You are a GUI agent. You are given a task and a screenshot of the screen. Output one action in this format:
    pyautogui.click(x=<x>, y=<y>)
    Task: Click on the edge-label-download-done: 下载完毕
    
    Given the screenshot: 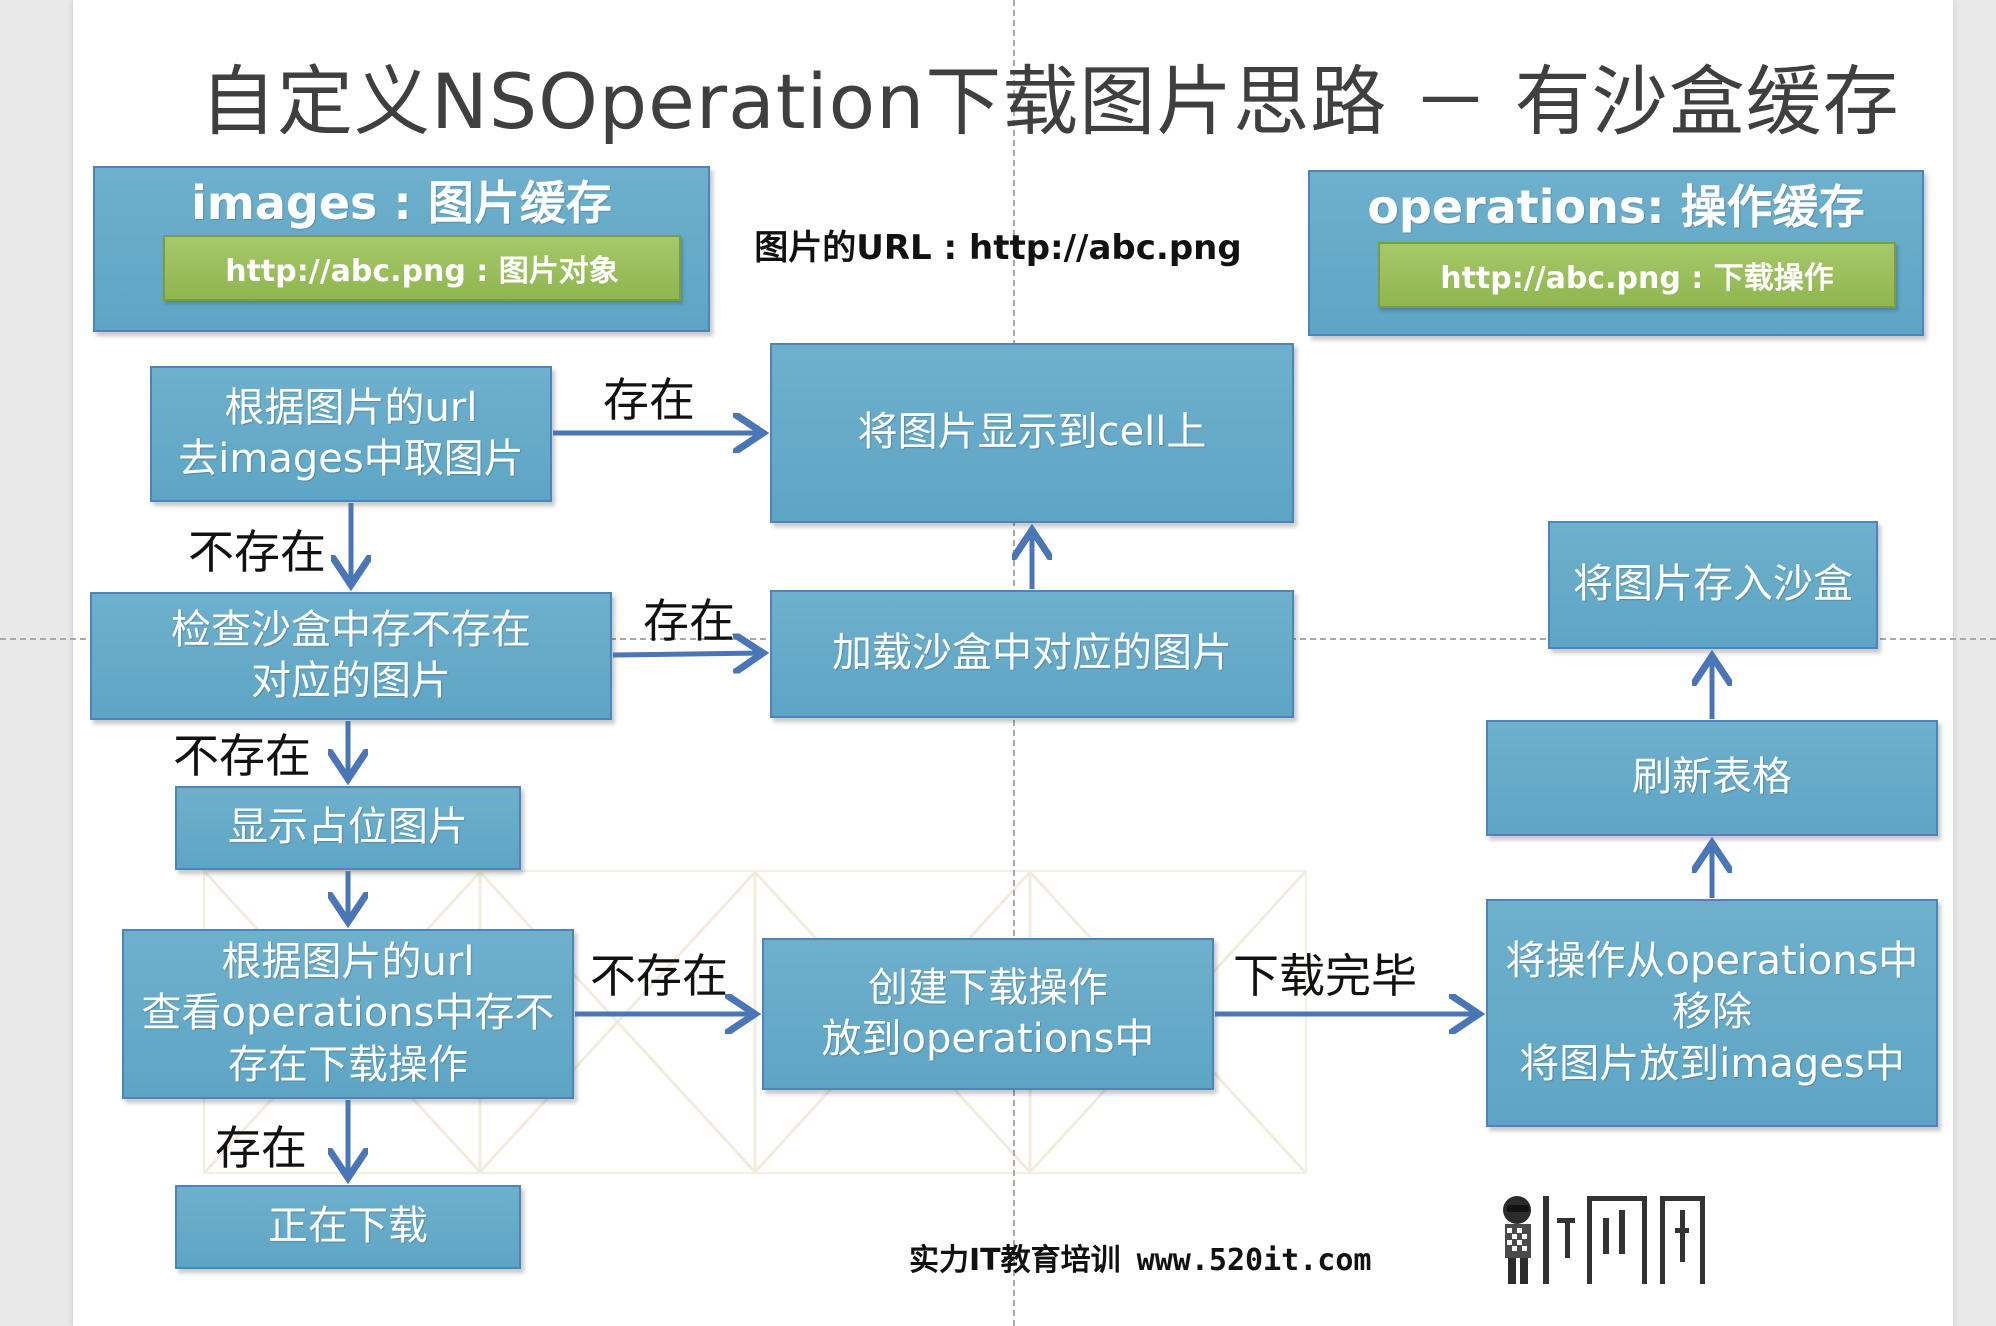 What is the action you would take?
    pyautogui.click(x=1325, y=976)
    